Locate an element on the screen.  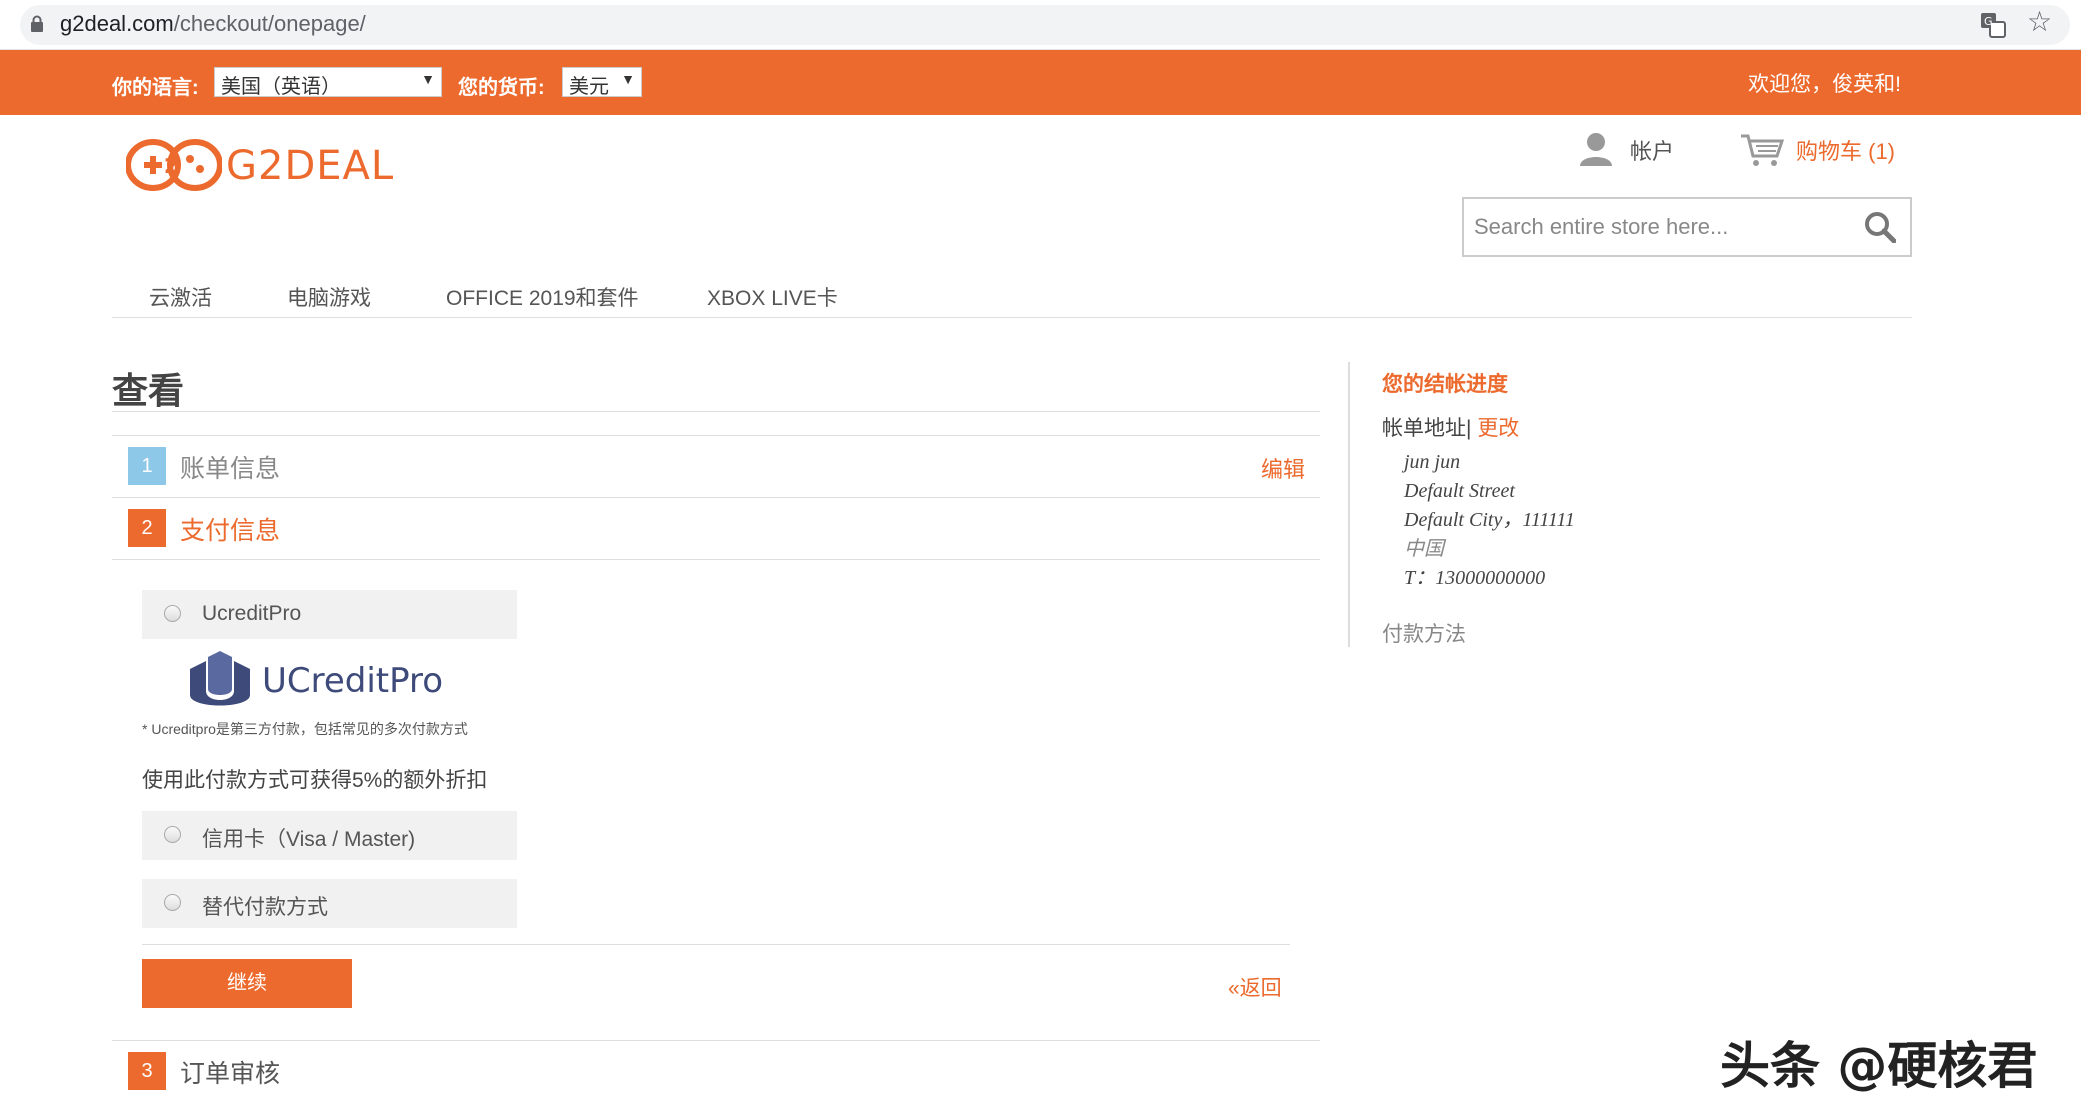
language-select: 美国（英语） ▼ is located at coordinates (328, 82).